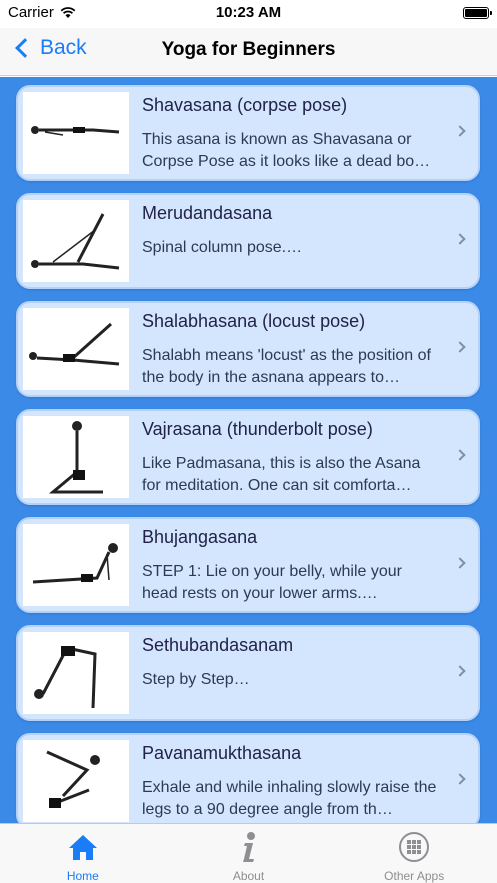  Describe the element at coordinates (477, 13) in the screenshot. I see `battery-icon` at that location.